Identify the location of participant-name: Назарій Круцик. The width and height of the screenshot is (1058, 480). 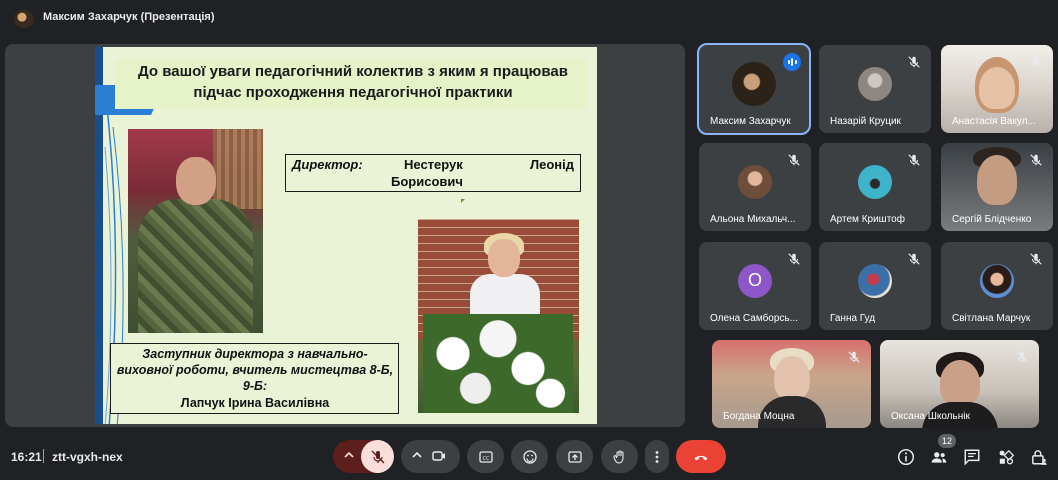
(865, 121).